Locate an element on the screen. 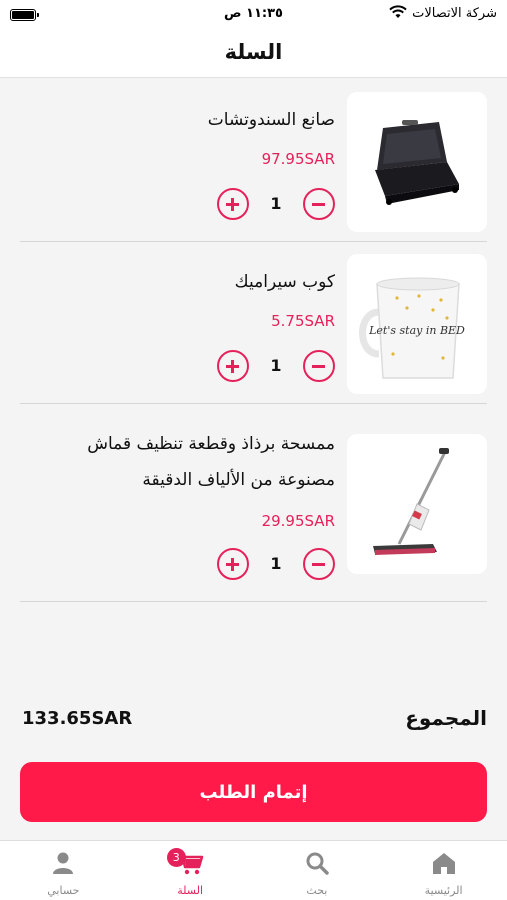 This screenshot has height=900, width=507. user-icon is located at coordinates (63, 863).